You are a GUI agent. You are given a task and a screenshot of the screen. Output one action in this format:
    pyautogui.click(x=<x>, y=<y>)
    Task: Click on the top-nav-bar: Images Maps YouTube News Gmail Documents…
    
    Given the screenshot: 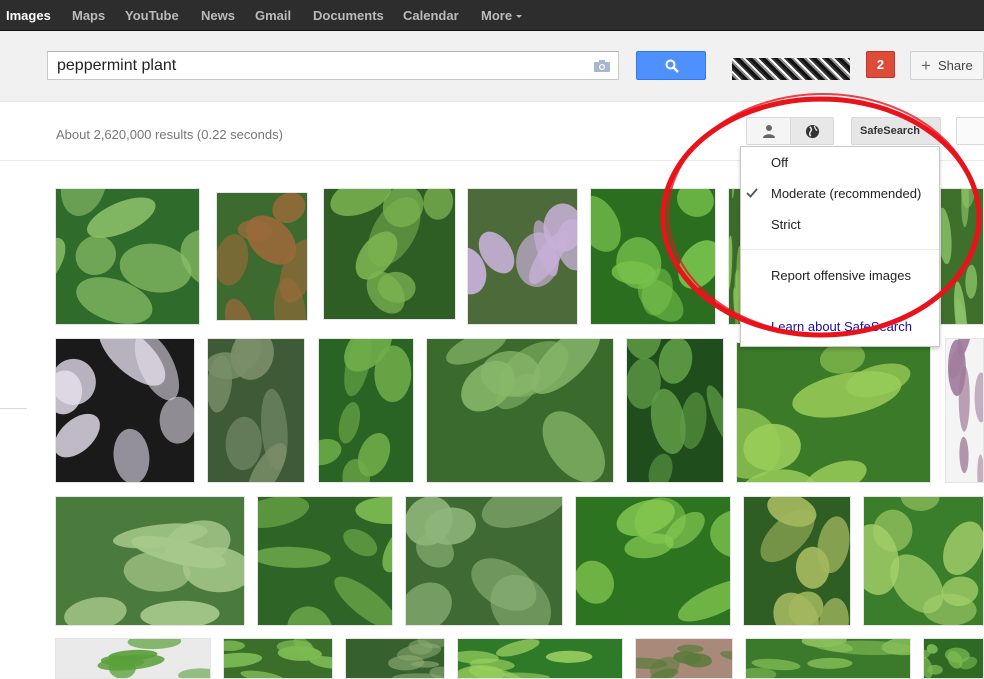 What is the action you would take?
    pyautogui.click(x=492, y=15)
    